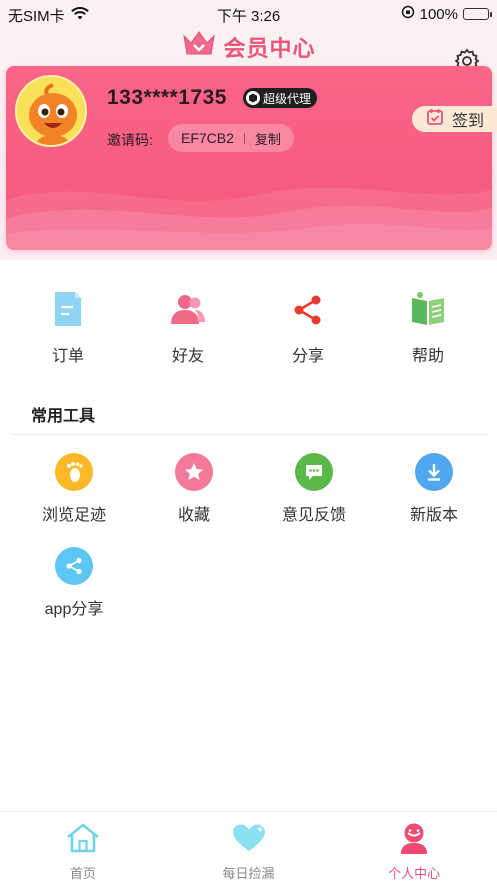  What do you see at coordinates (427, 356) in the screenshot?
I see `quick-item-label: 帮助` at bounding box center [427, 356].